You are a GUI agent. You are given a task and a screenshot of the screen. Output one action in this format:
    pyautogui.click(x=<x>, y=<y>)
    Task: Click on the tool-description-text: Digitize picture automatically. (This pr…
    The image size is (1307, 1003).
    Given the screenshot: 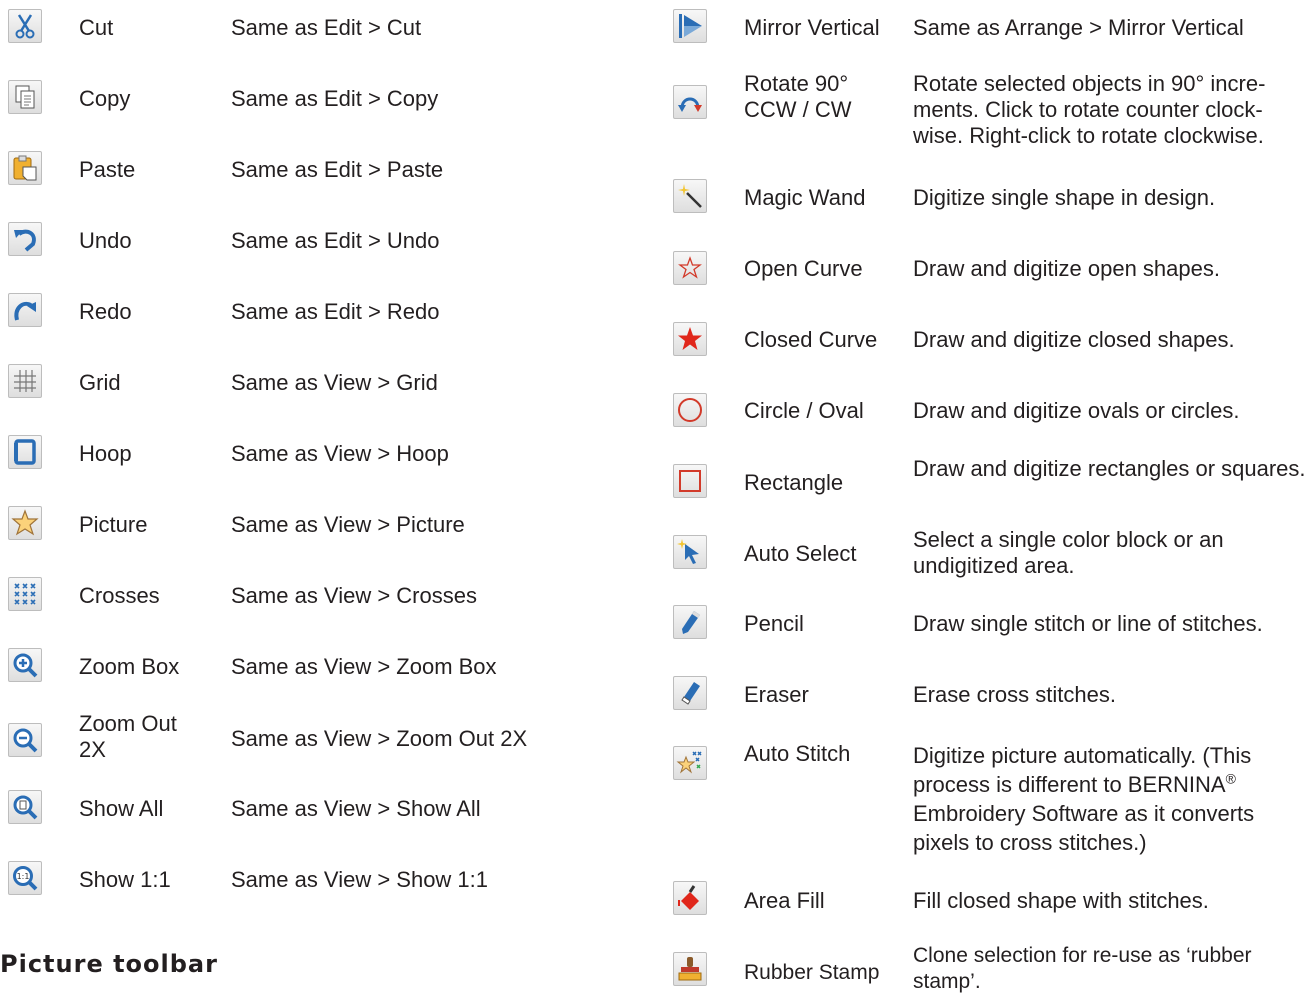 What is the action you would take?
    pyautogui.click(x=1082, y=770)
    